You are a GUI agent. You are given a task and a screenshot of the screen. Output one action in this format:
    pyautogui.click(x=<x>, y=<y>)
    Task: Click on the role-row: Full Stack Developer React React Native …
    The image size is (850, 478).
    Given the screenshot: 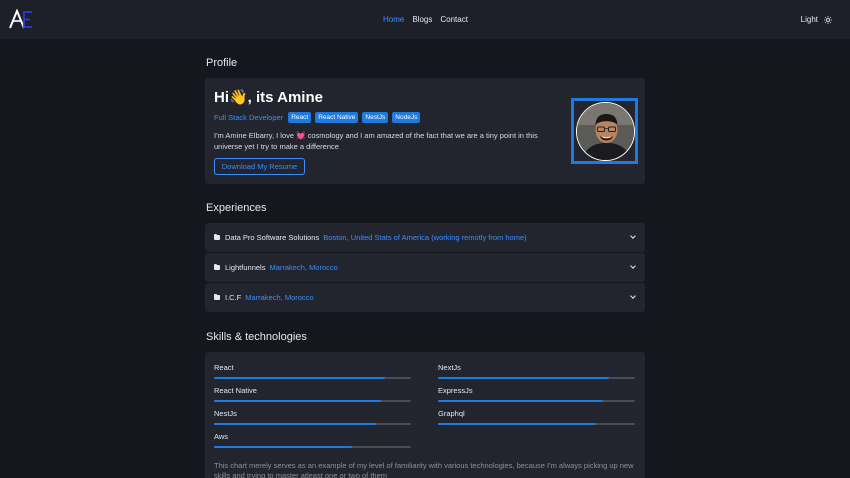 What is the action you would take?
    pyautogui.click(x=317, y=117)
    